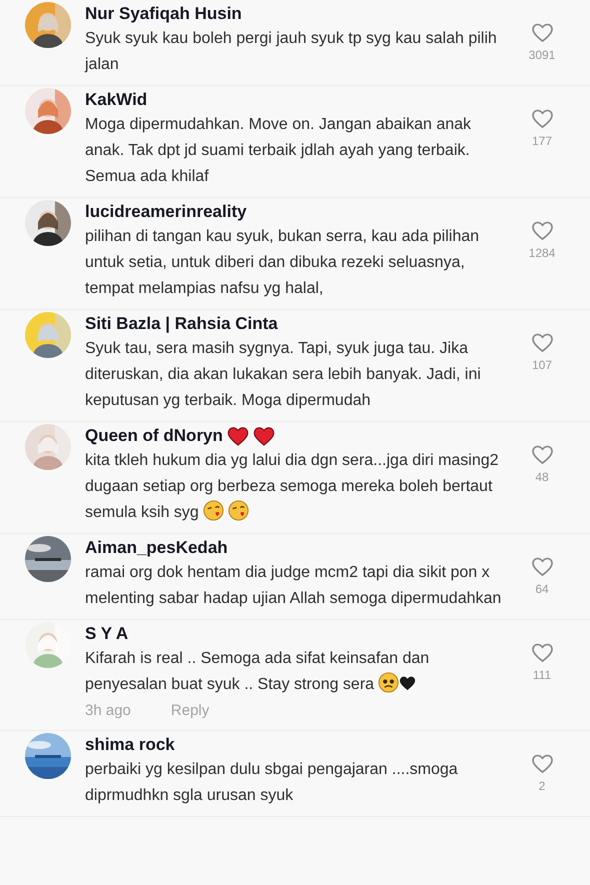  Describe the element at coordinates (542, 365) in the screenshot. I see `like-count: 107` at that location.